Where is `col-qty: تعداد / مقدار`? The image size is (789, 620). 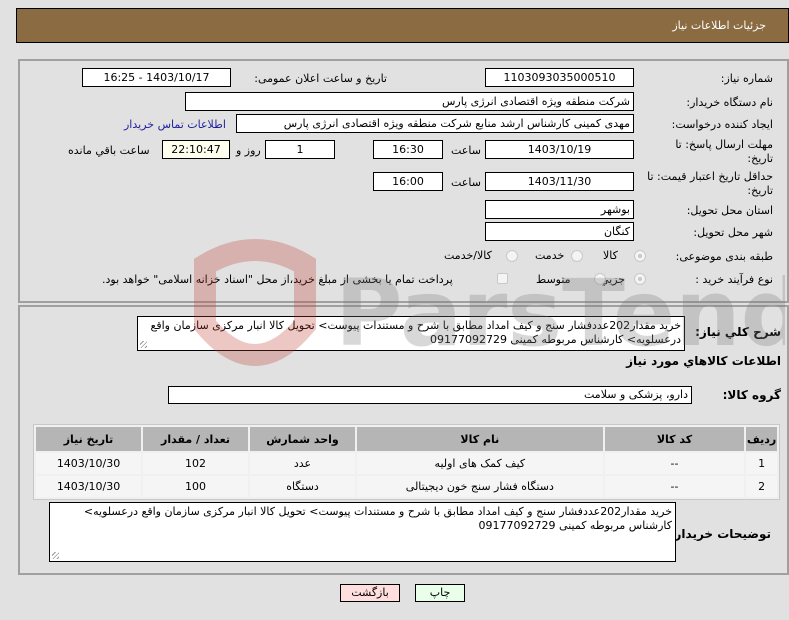
col-qty: تعداد / مقدار is located at coordinates (196, 439).